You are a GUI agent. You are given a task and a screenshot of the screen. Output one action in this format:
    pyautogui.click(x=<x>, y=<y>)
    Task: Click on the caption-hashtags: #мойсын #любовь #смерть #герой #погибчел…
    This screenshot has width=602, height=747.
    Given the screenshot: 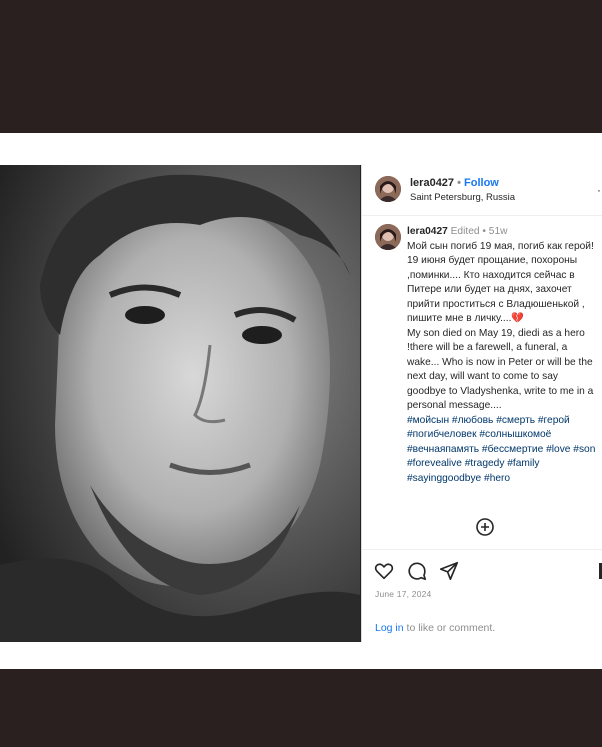 What is the action you would take?
    pyautogui.click(x=503, y=450)
    